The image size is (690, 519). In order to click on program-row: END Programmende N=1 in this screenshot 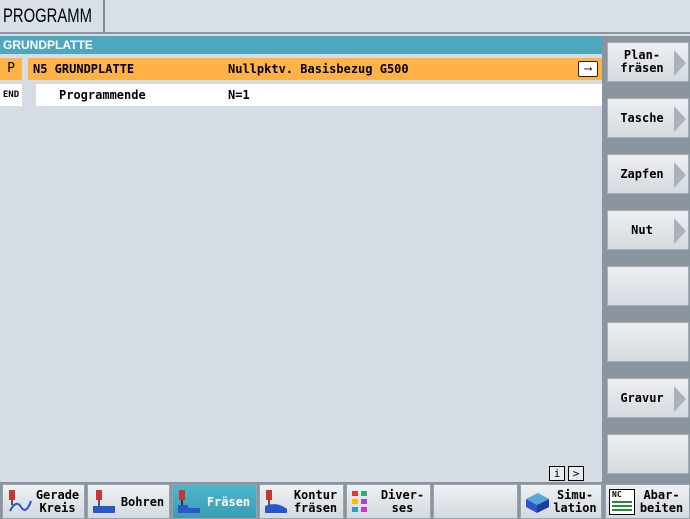, I will do `click(301, 95)`.